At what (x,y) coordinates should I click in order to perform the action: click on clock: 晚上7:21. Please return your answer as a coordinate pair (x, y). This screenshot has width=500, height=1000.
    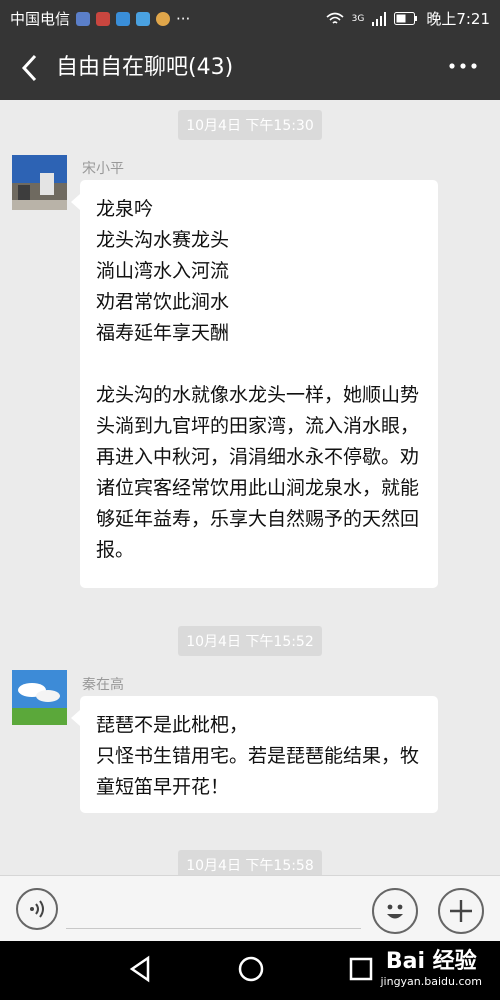
    Looking at the image, I should click on (458, 19).